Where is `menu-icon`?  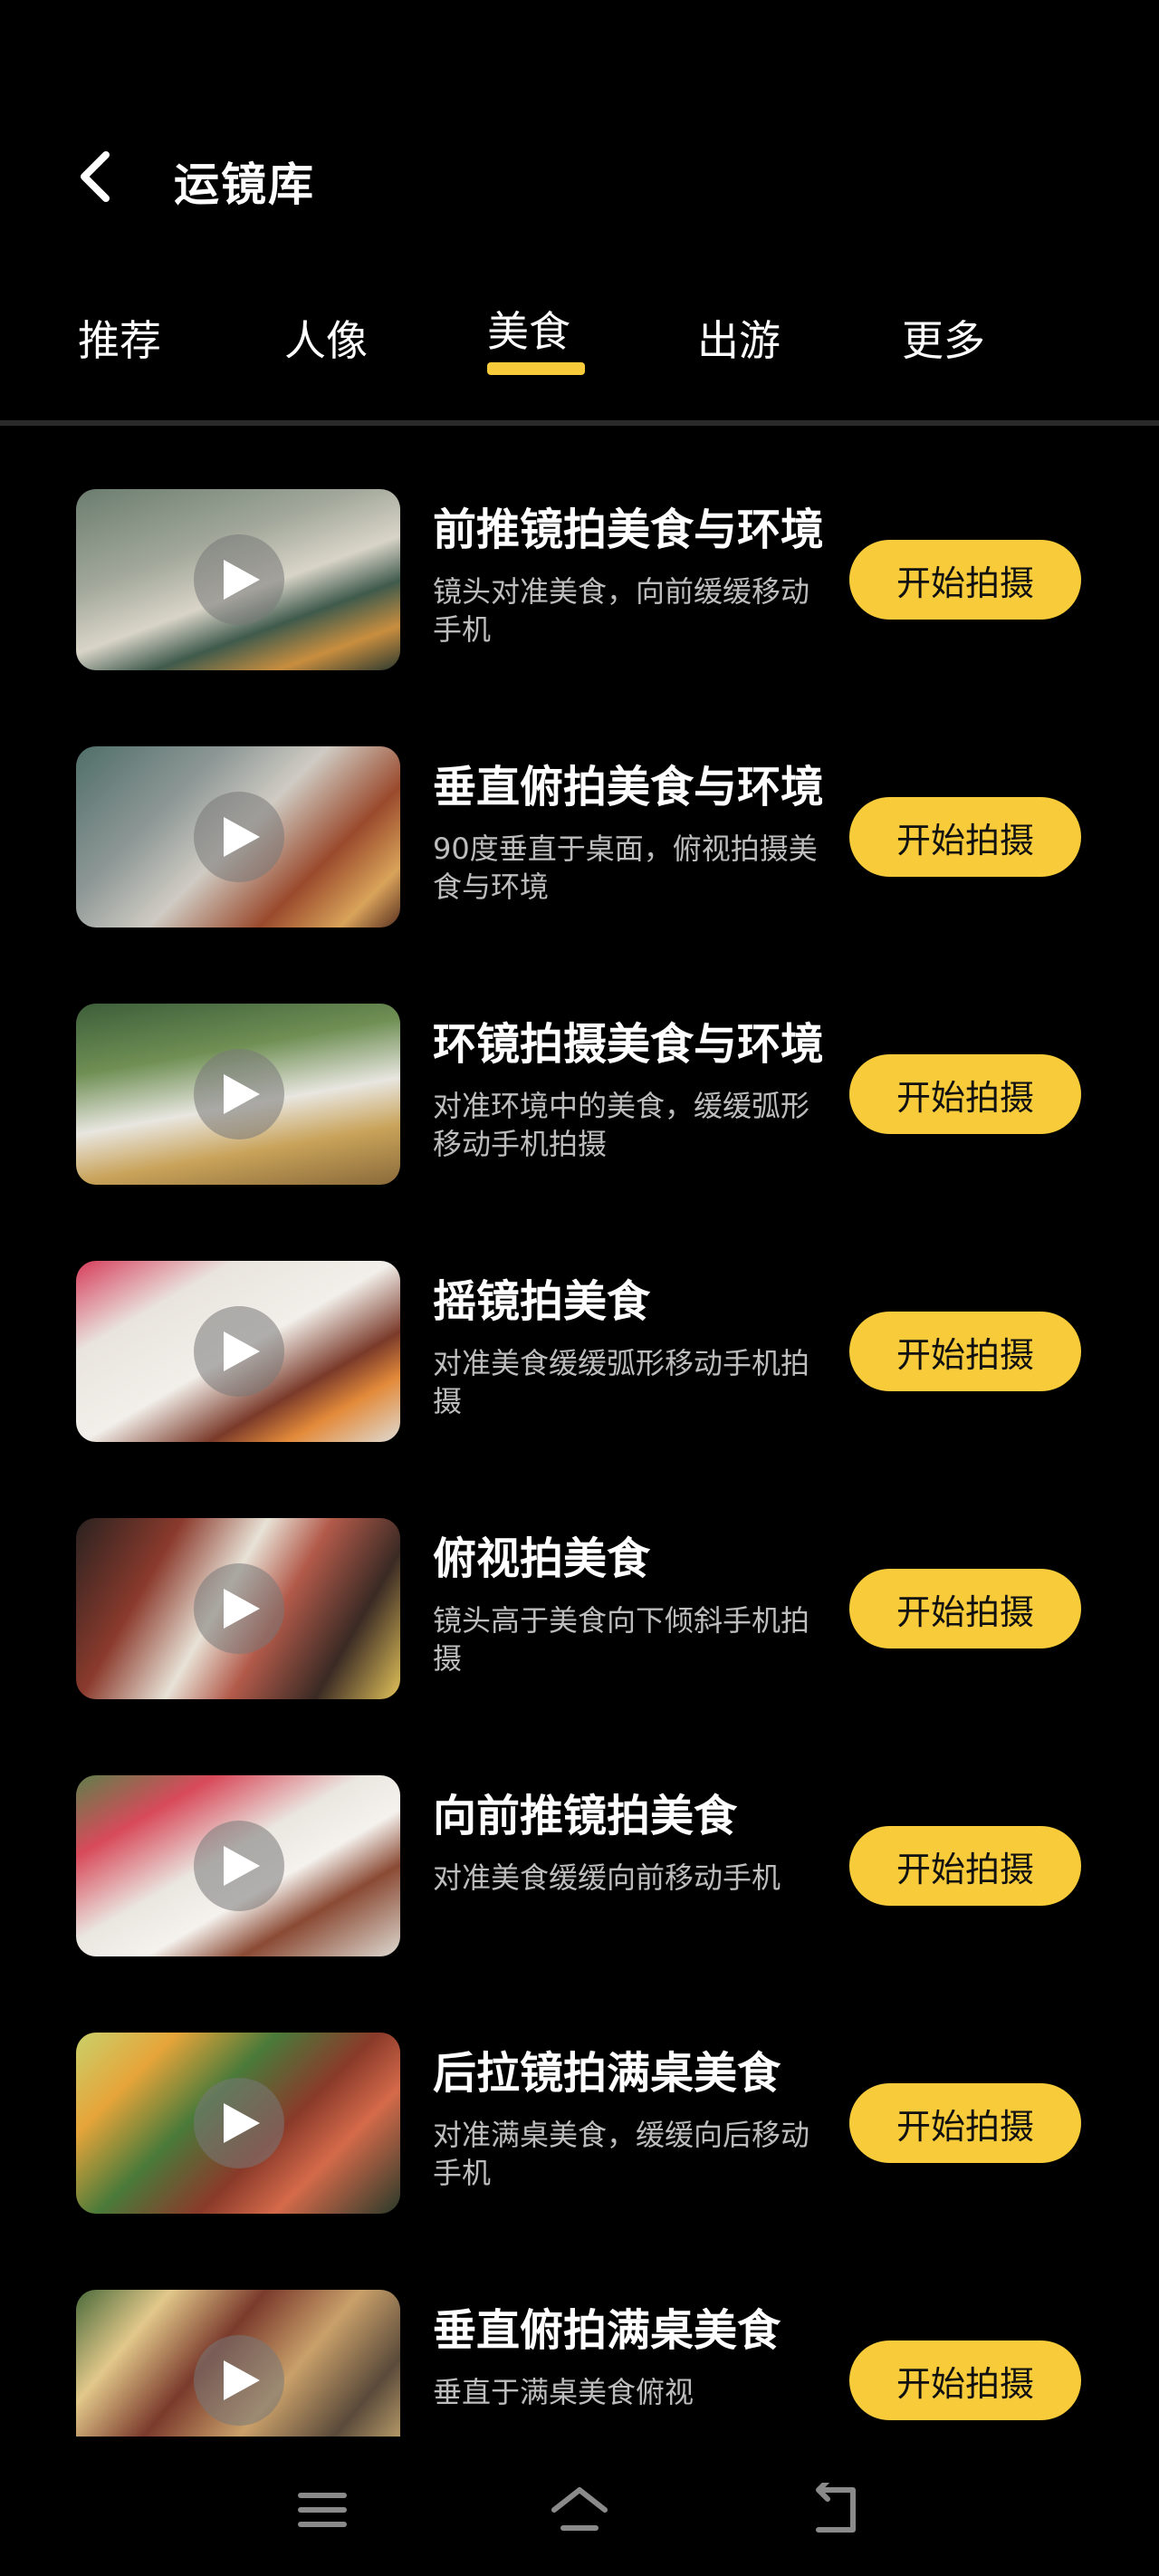 menu-icon is located at coordinates (322, 2510).